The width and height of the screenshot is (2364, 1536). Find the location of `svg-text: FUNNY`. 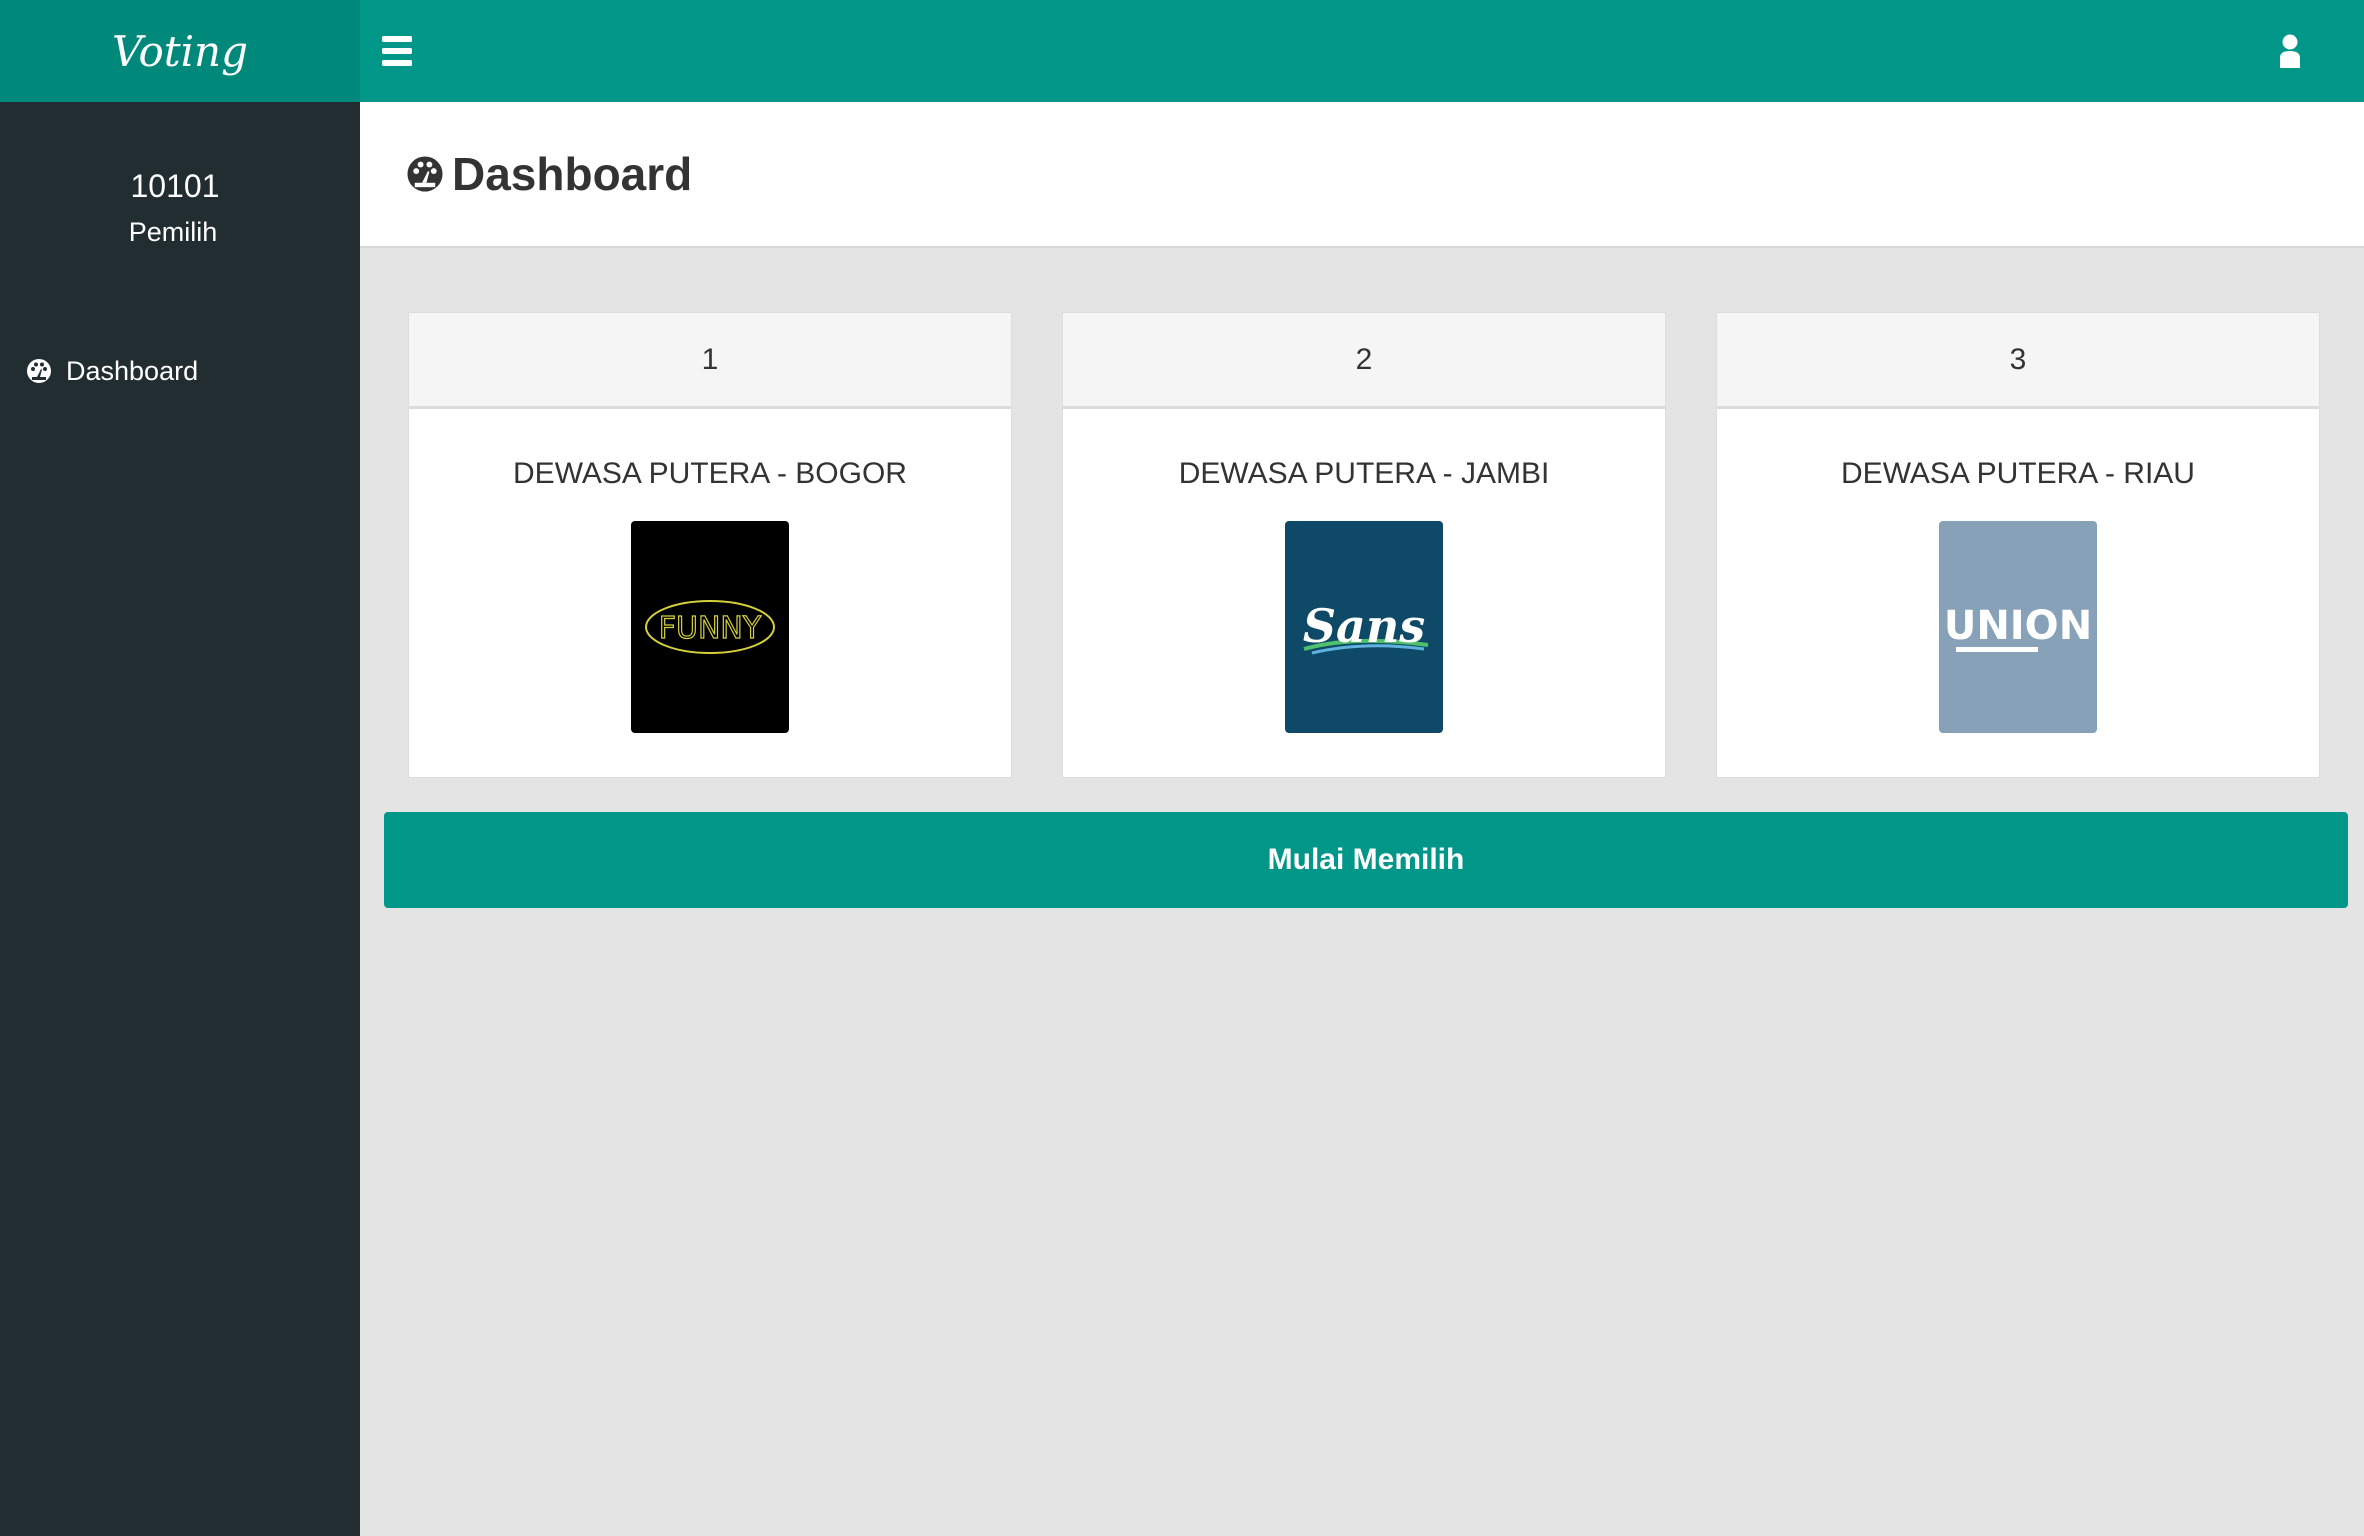

svg-text: FUNNY is located at coordinates (710, 628).